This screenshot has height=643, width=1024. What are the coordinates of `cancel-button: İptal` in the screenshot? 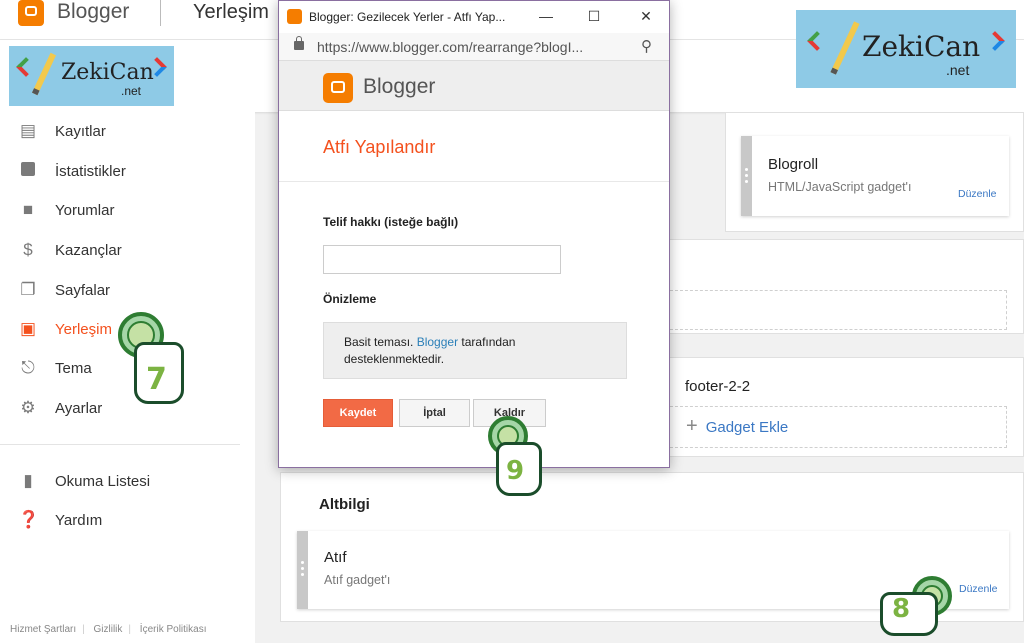 It's located at (434, 413).